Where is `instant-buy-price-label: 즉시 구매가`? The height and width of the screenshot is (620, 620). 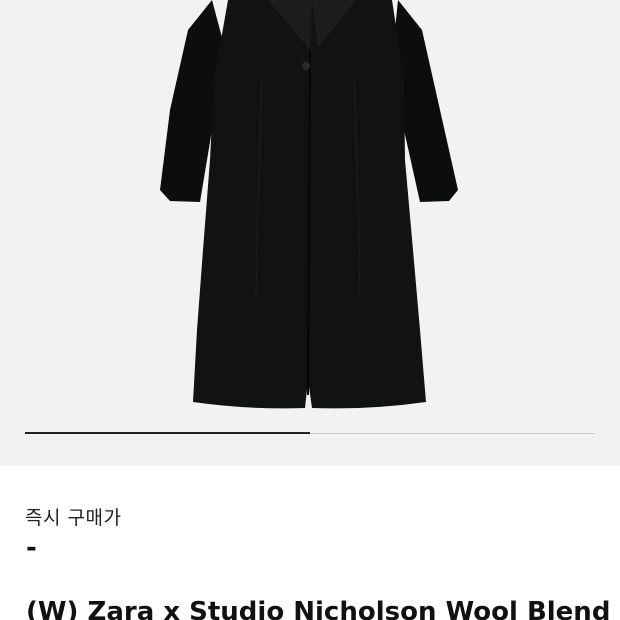
instant-buy-price-label: 즉시 구매가 is located at coordinates (73, 518).